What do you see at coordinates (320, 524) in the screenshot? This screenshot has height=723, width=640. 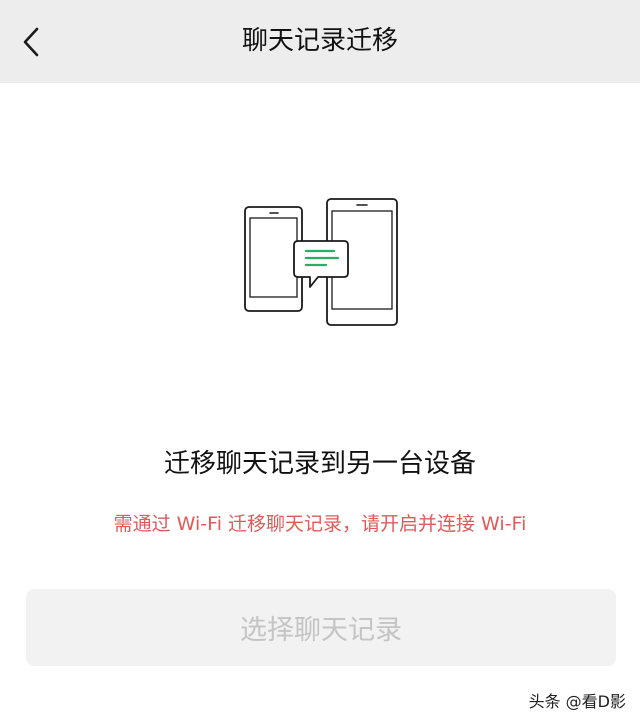 I see `wifi-notice: 需通过 Wi-Fi 迁移聊天记录，请开启并连接 Wi-Fi` at bounding box center [320, 524].